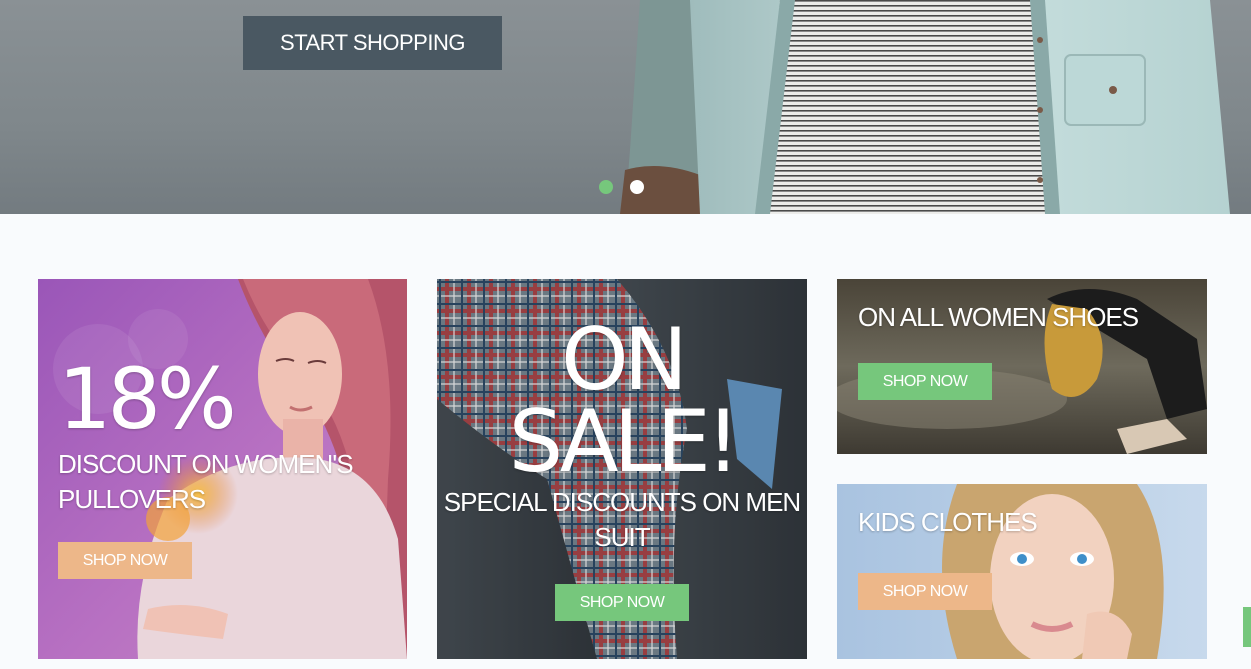 This screenshot has width=1251, height=669. What do you see at coordinates (624, 442) in the screenshot?
I see `on-sale-line-2: SALE!` at bounding box center [624, 442].